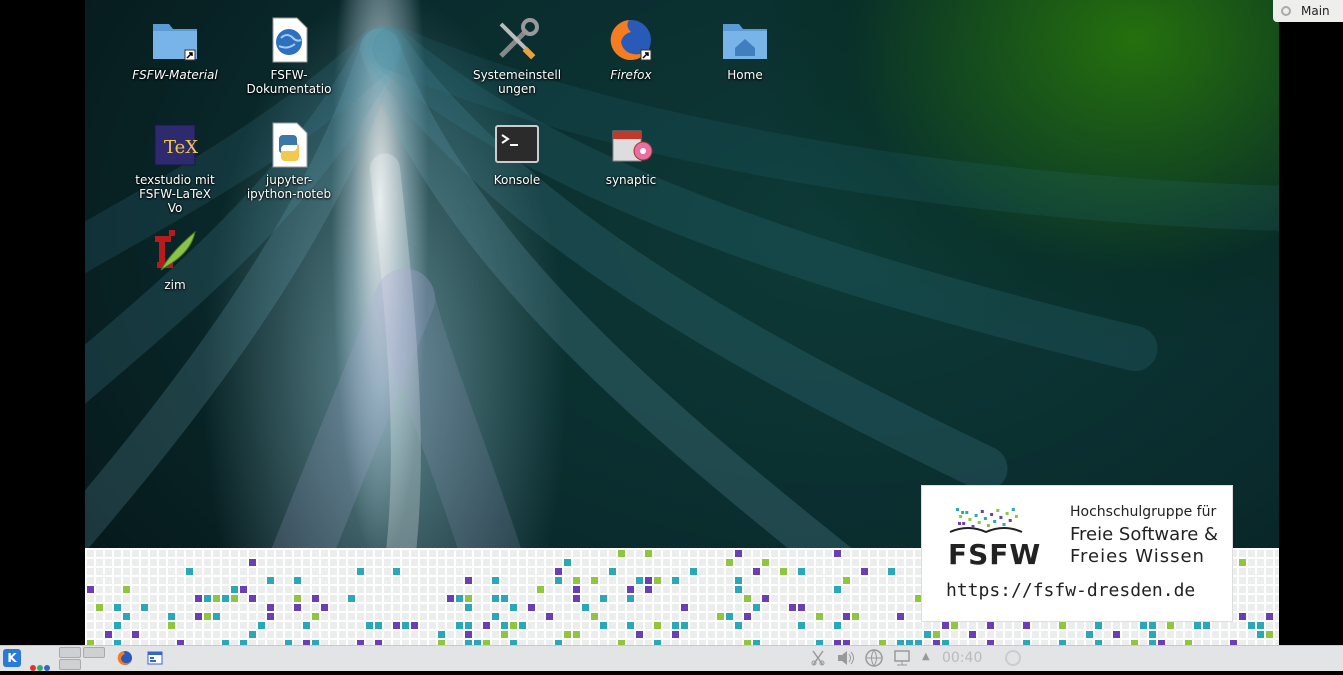  I want to click on fsfw-tagline-3: Freies Wissen, so click(1137, 556).